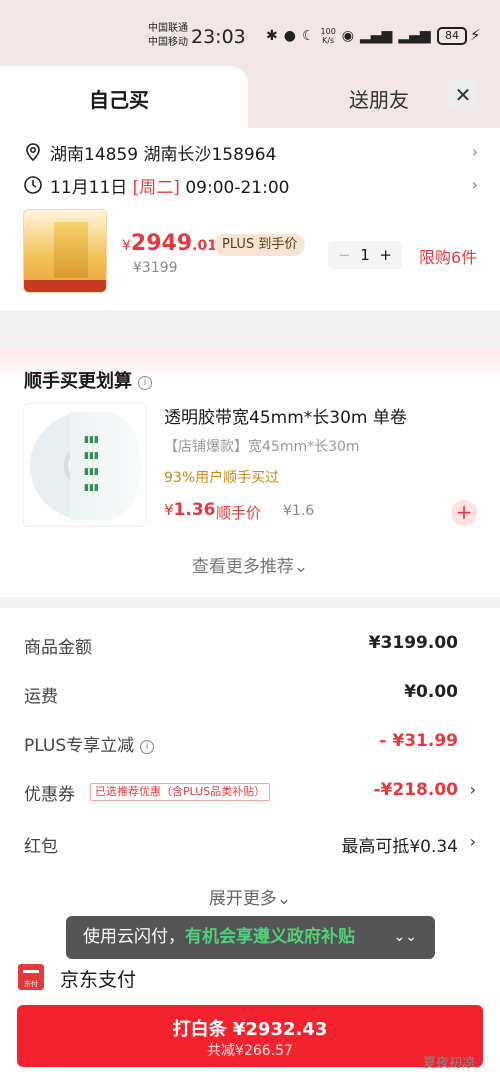 Image resolution: width=500 pixels, height=1083 pixels. What do you see at coordinates (78, 381) in the screenshot?
I see `recommend-title-text: 顺手买更划算` at bounding box center [78, 381].